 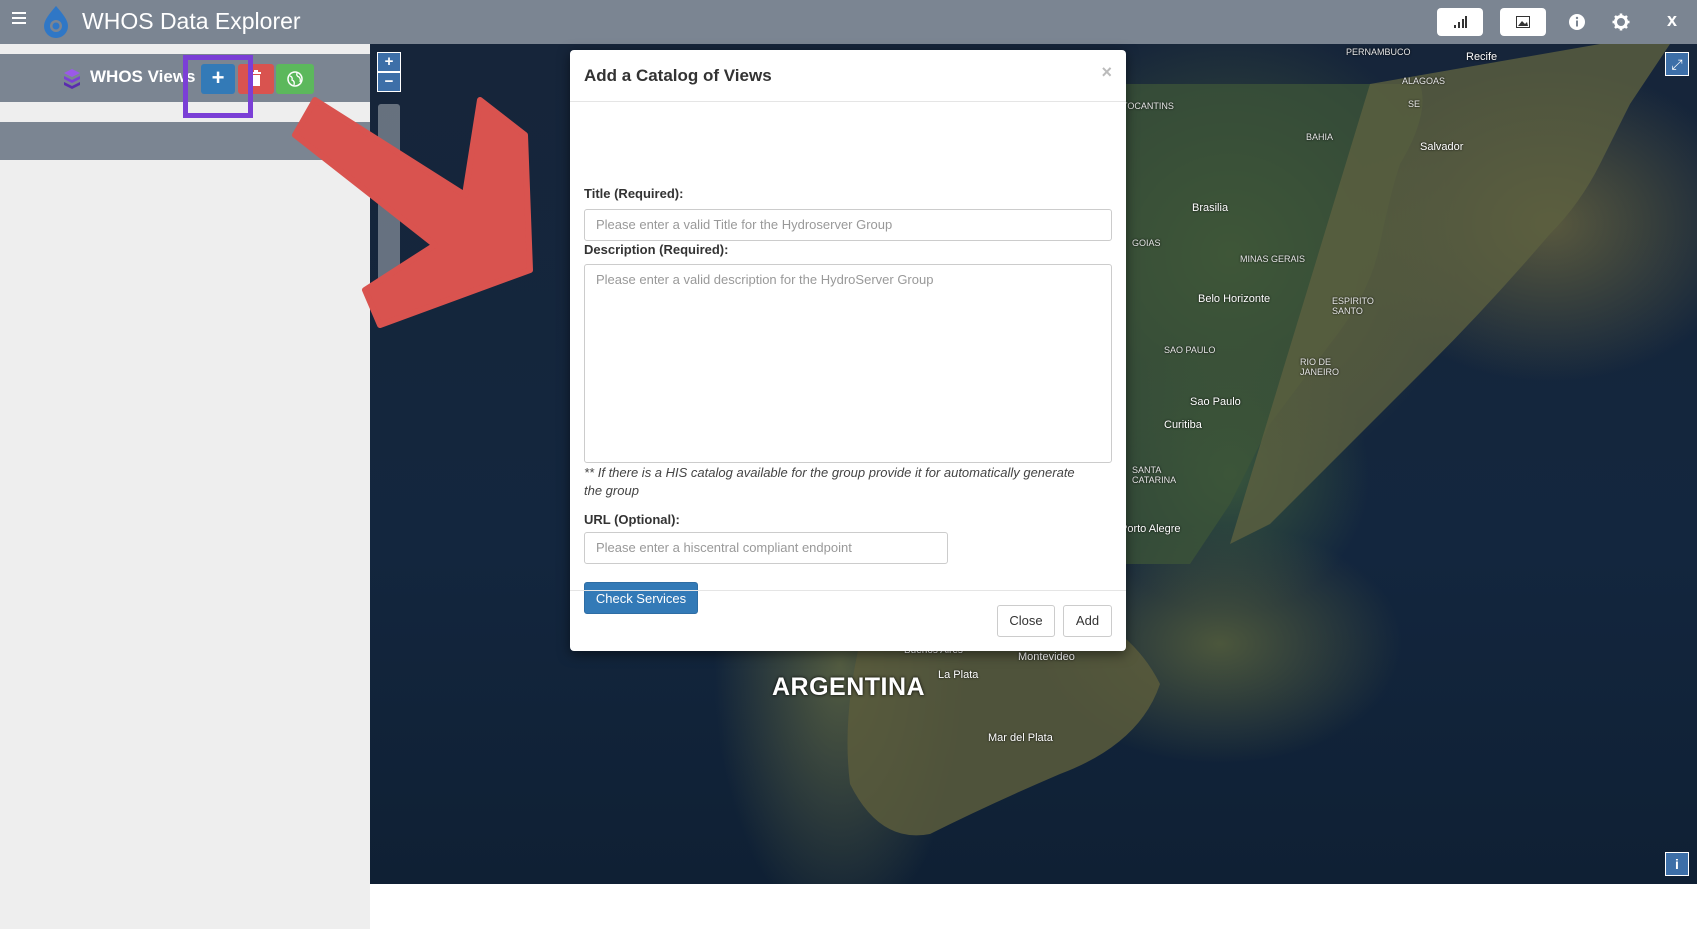 What do you see at coordinates (1320, 137) in the screenshot?
I see `map-region-label: BAHIA` at bounding box center [1320, 137].